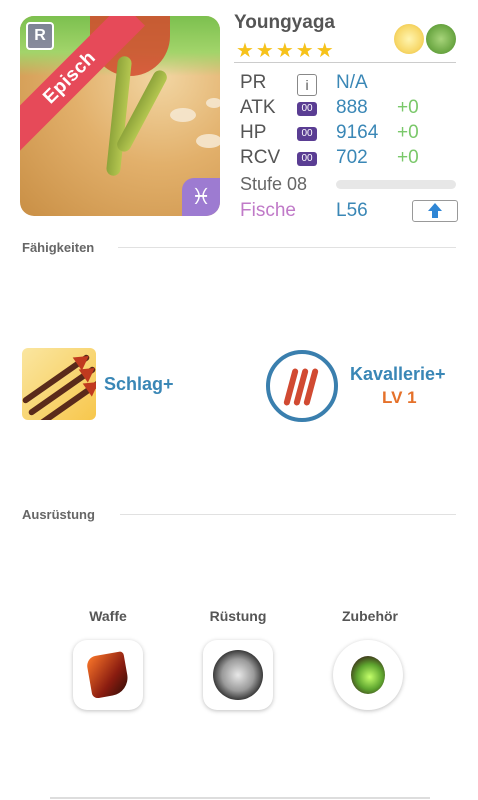 The height and width of the screenshot is (800, 478). I want to click on accessory-slot, so click(368, 675).